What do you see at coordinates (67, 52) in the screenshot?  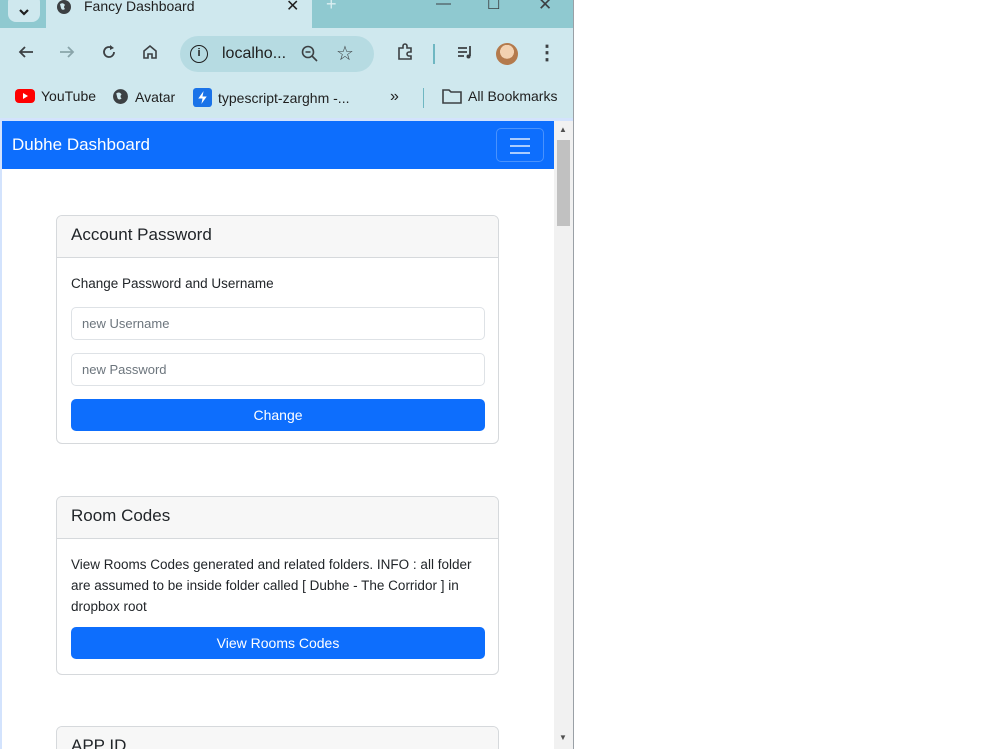 I see `forward-icon` at bounding box center [67, 52].